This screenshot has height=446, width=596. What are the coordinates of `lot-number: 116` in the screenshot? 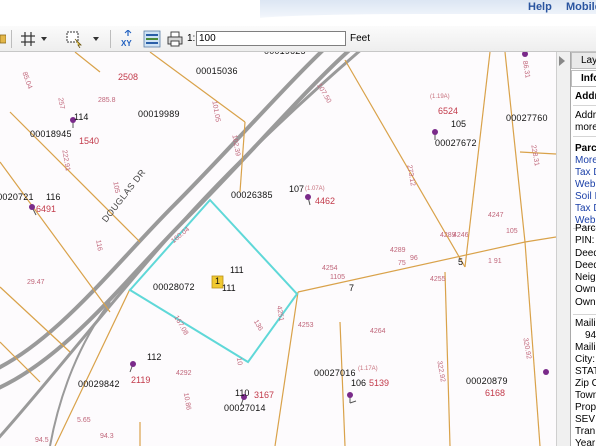 It's located at (53, 197).